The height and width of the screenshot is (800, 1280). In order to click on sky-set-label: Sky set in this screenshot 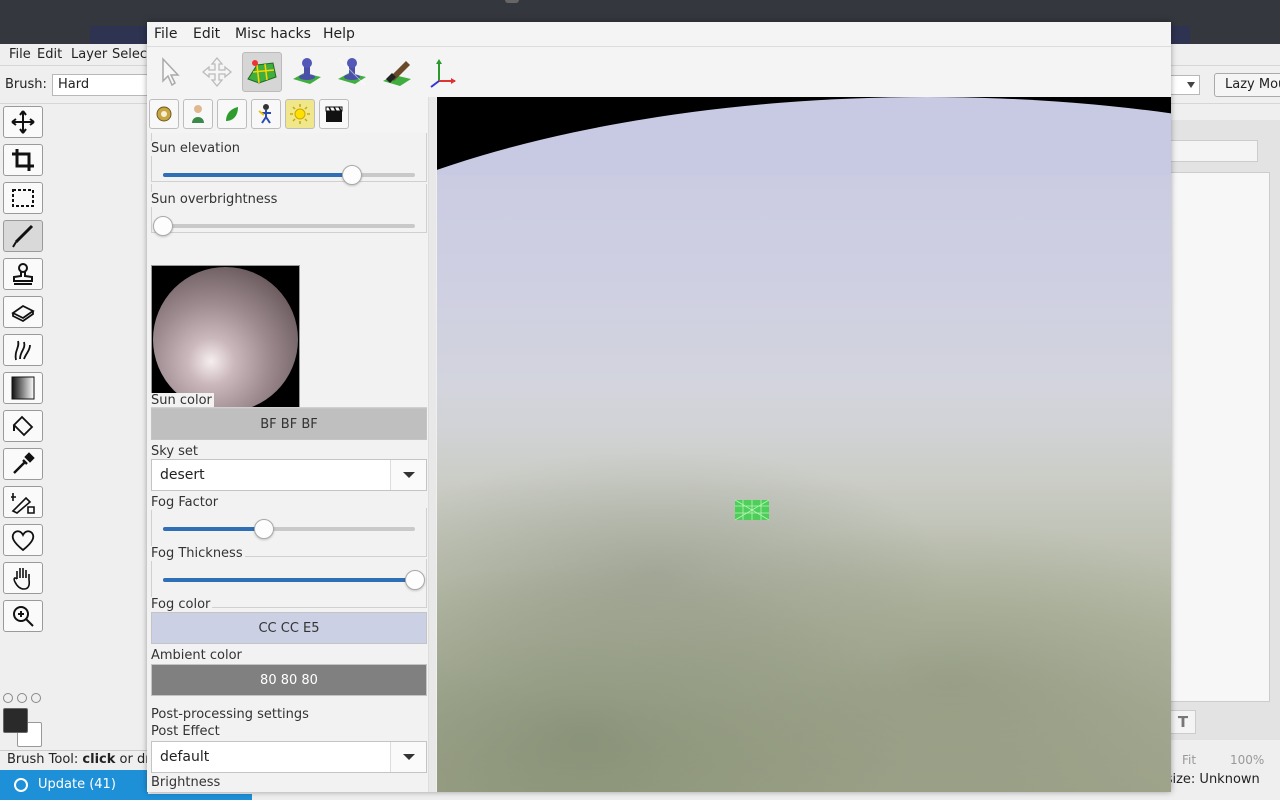, I will do `click(176, 451)`.